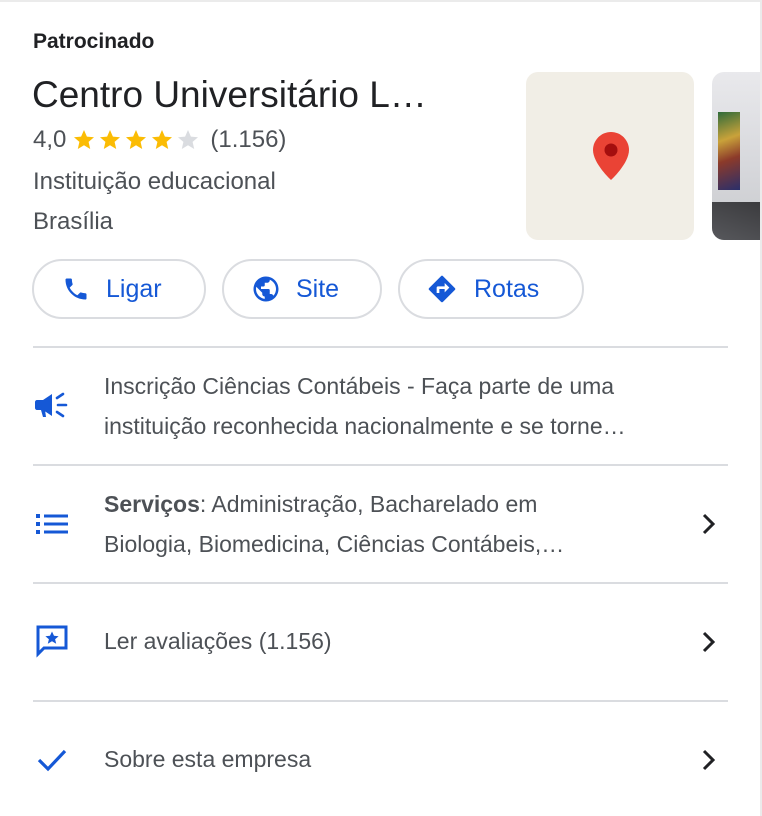 This screenshot has height=816, width=762. I want to click on review-star-icon, so click(52, 641).